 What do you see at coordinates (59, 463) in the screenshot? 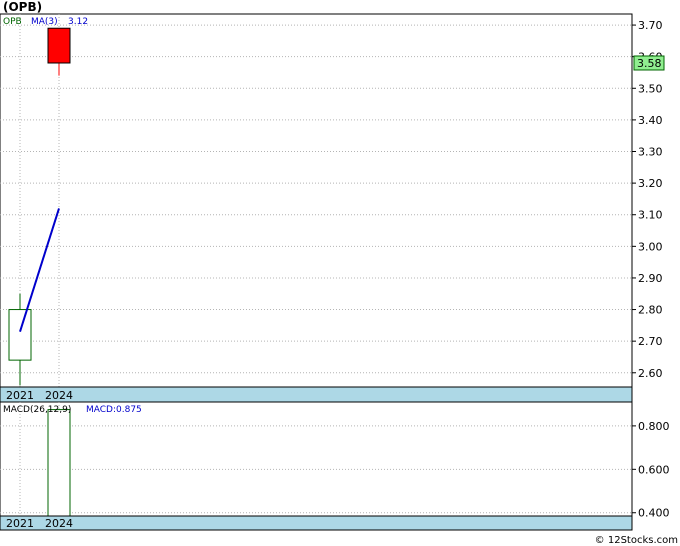
I see `macd-bar` at bounding box center [59, 463].